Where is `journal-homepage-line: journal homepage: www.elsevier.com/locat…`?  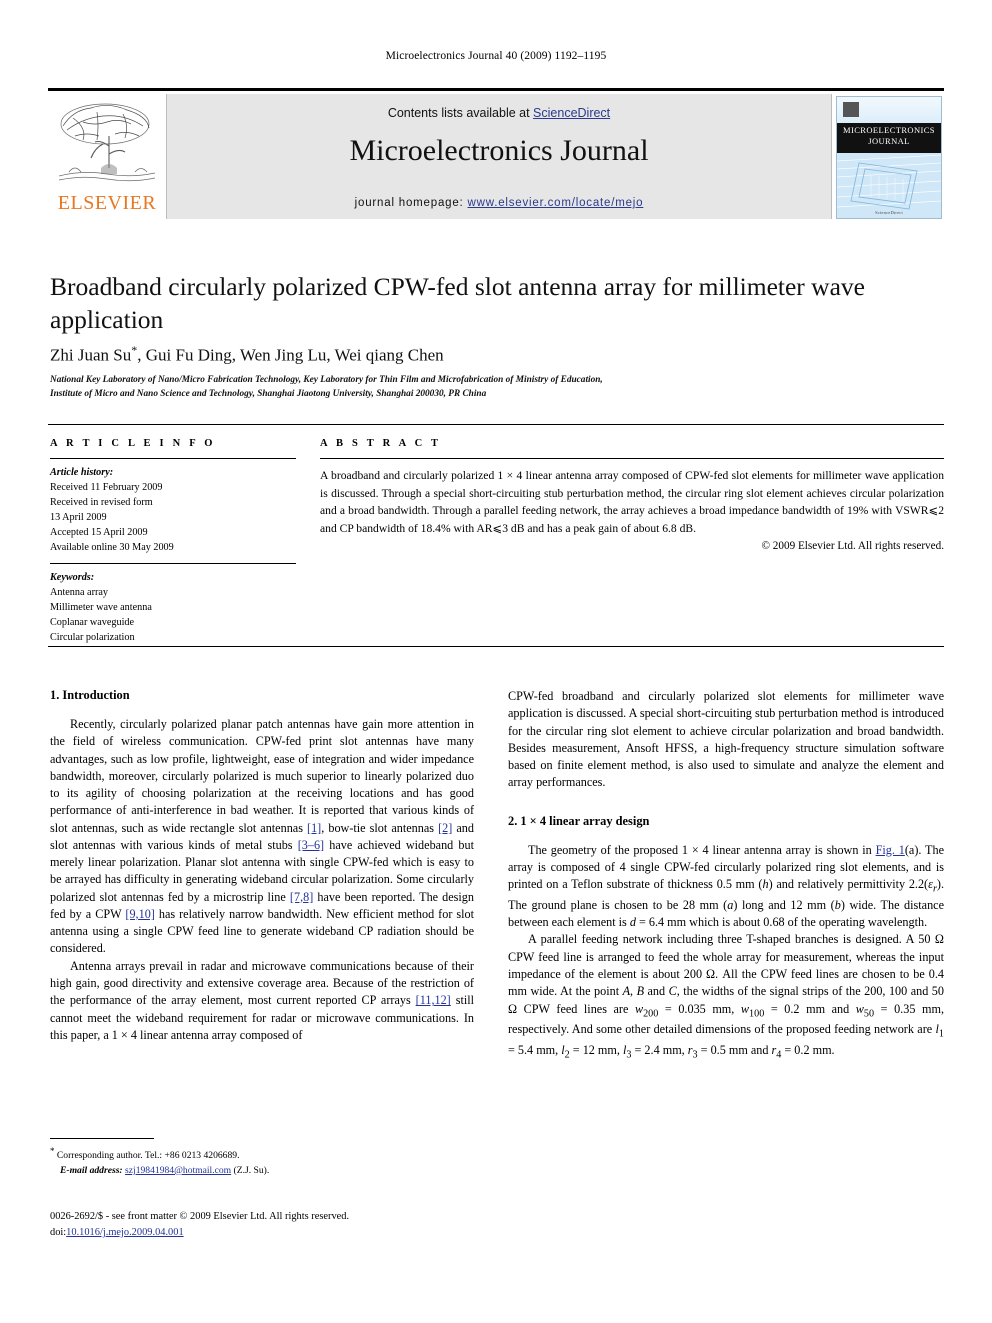 journal-homepage-line: journal homepage: www.elsevier.com/locat… is located at coordinates (499, 203).